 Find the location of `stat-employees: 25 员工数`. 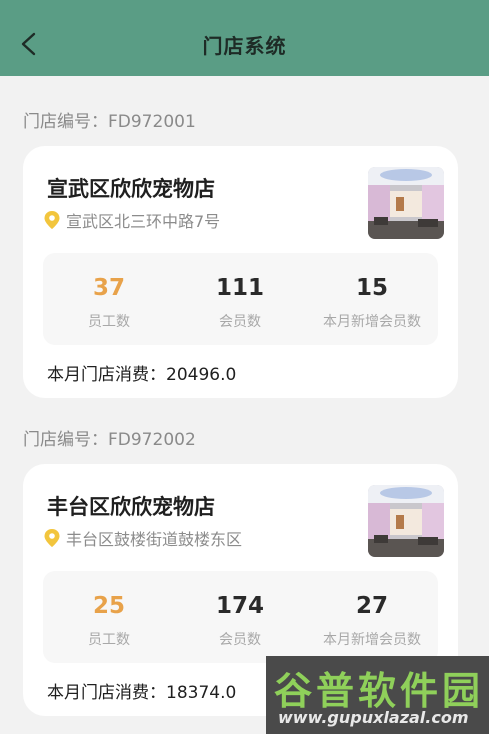

stat-employees: 25 员工数 is located at coordinates (109, 610).